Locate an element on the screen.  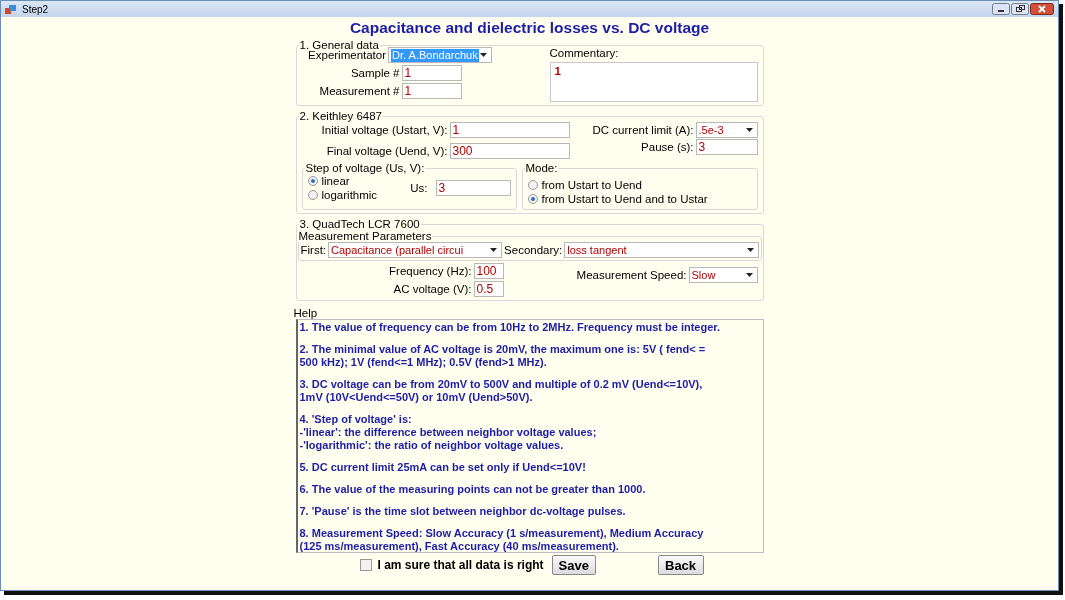
minimize-icon is located at coordinates (1001, 9).